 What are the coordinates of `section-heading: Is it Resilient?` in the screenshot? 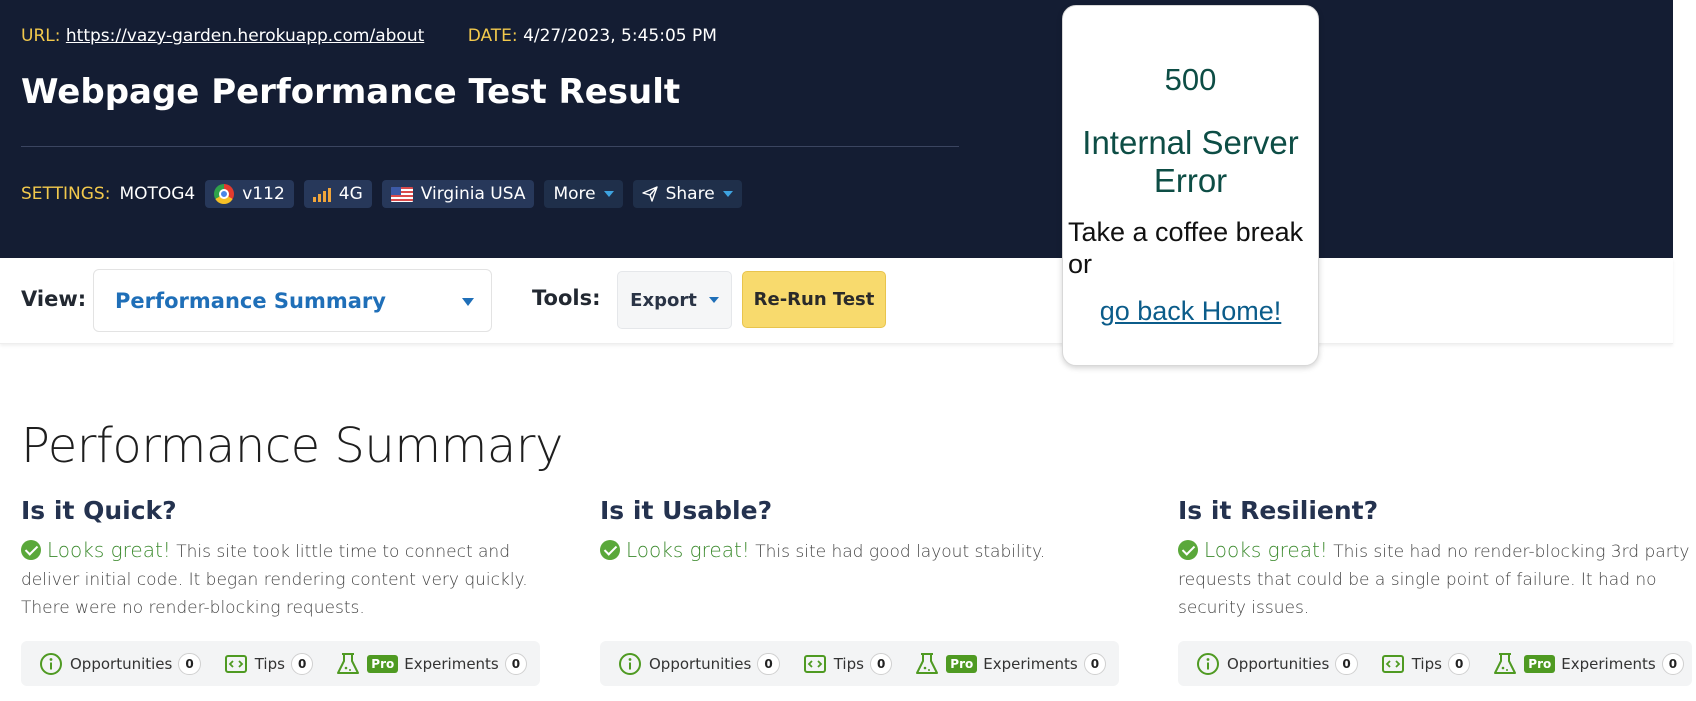 It's located at (1278, 510).